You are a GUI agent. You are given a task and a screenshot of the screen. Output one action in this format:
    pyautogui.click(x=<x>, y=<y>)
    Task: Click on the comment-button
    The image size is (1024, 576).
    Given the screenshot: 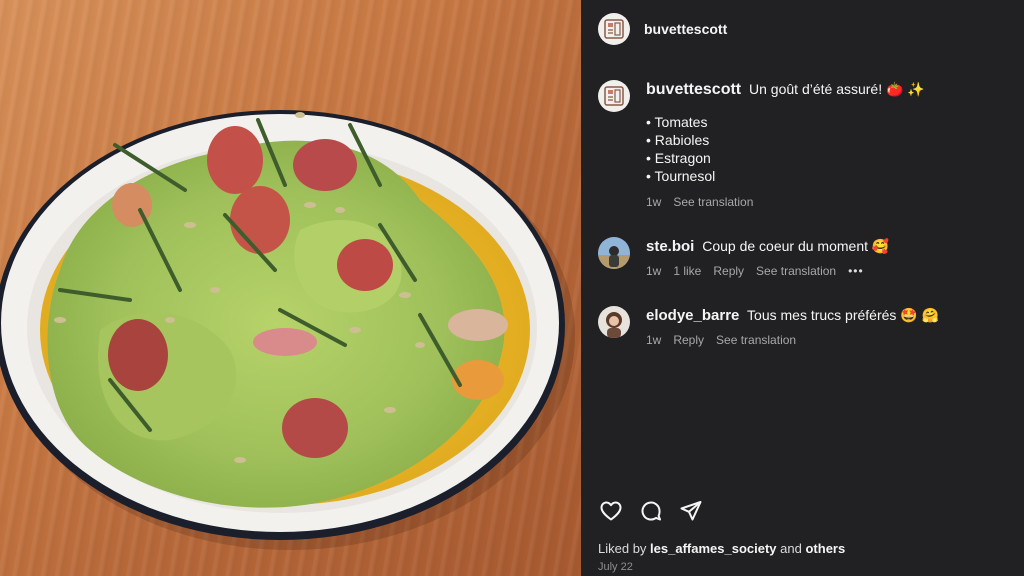 What is the action you would take?
    pyautogui.click(x=651, y=511)
    